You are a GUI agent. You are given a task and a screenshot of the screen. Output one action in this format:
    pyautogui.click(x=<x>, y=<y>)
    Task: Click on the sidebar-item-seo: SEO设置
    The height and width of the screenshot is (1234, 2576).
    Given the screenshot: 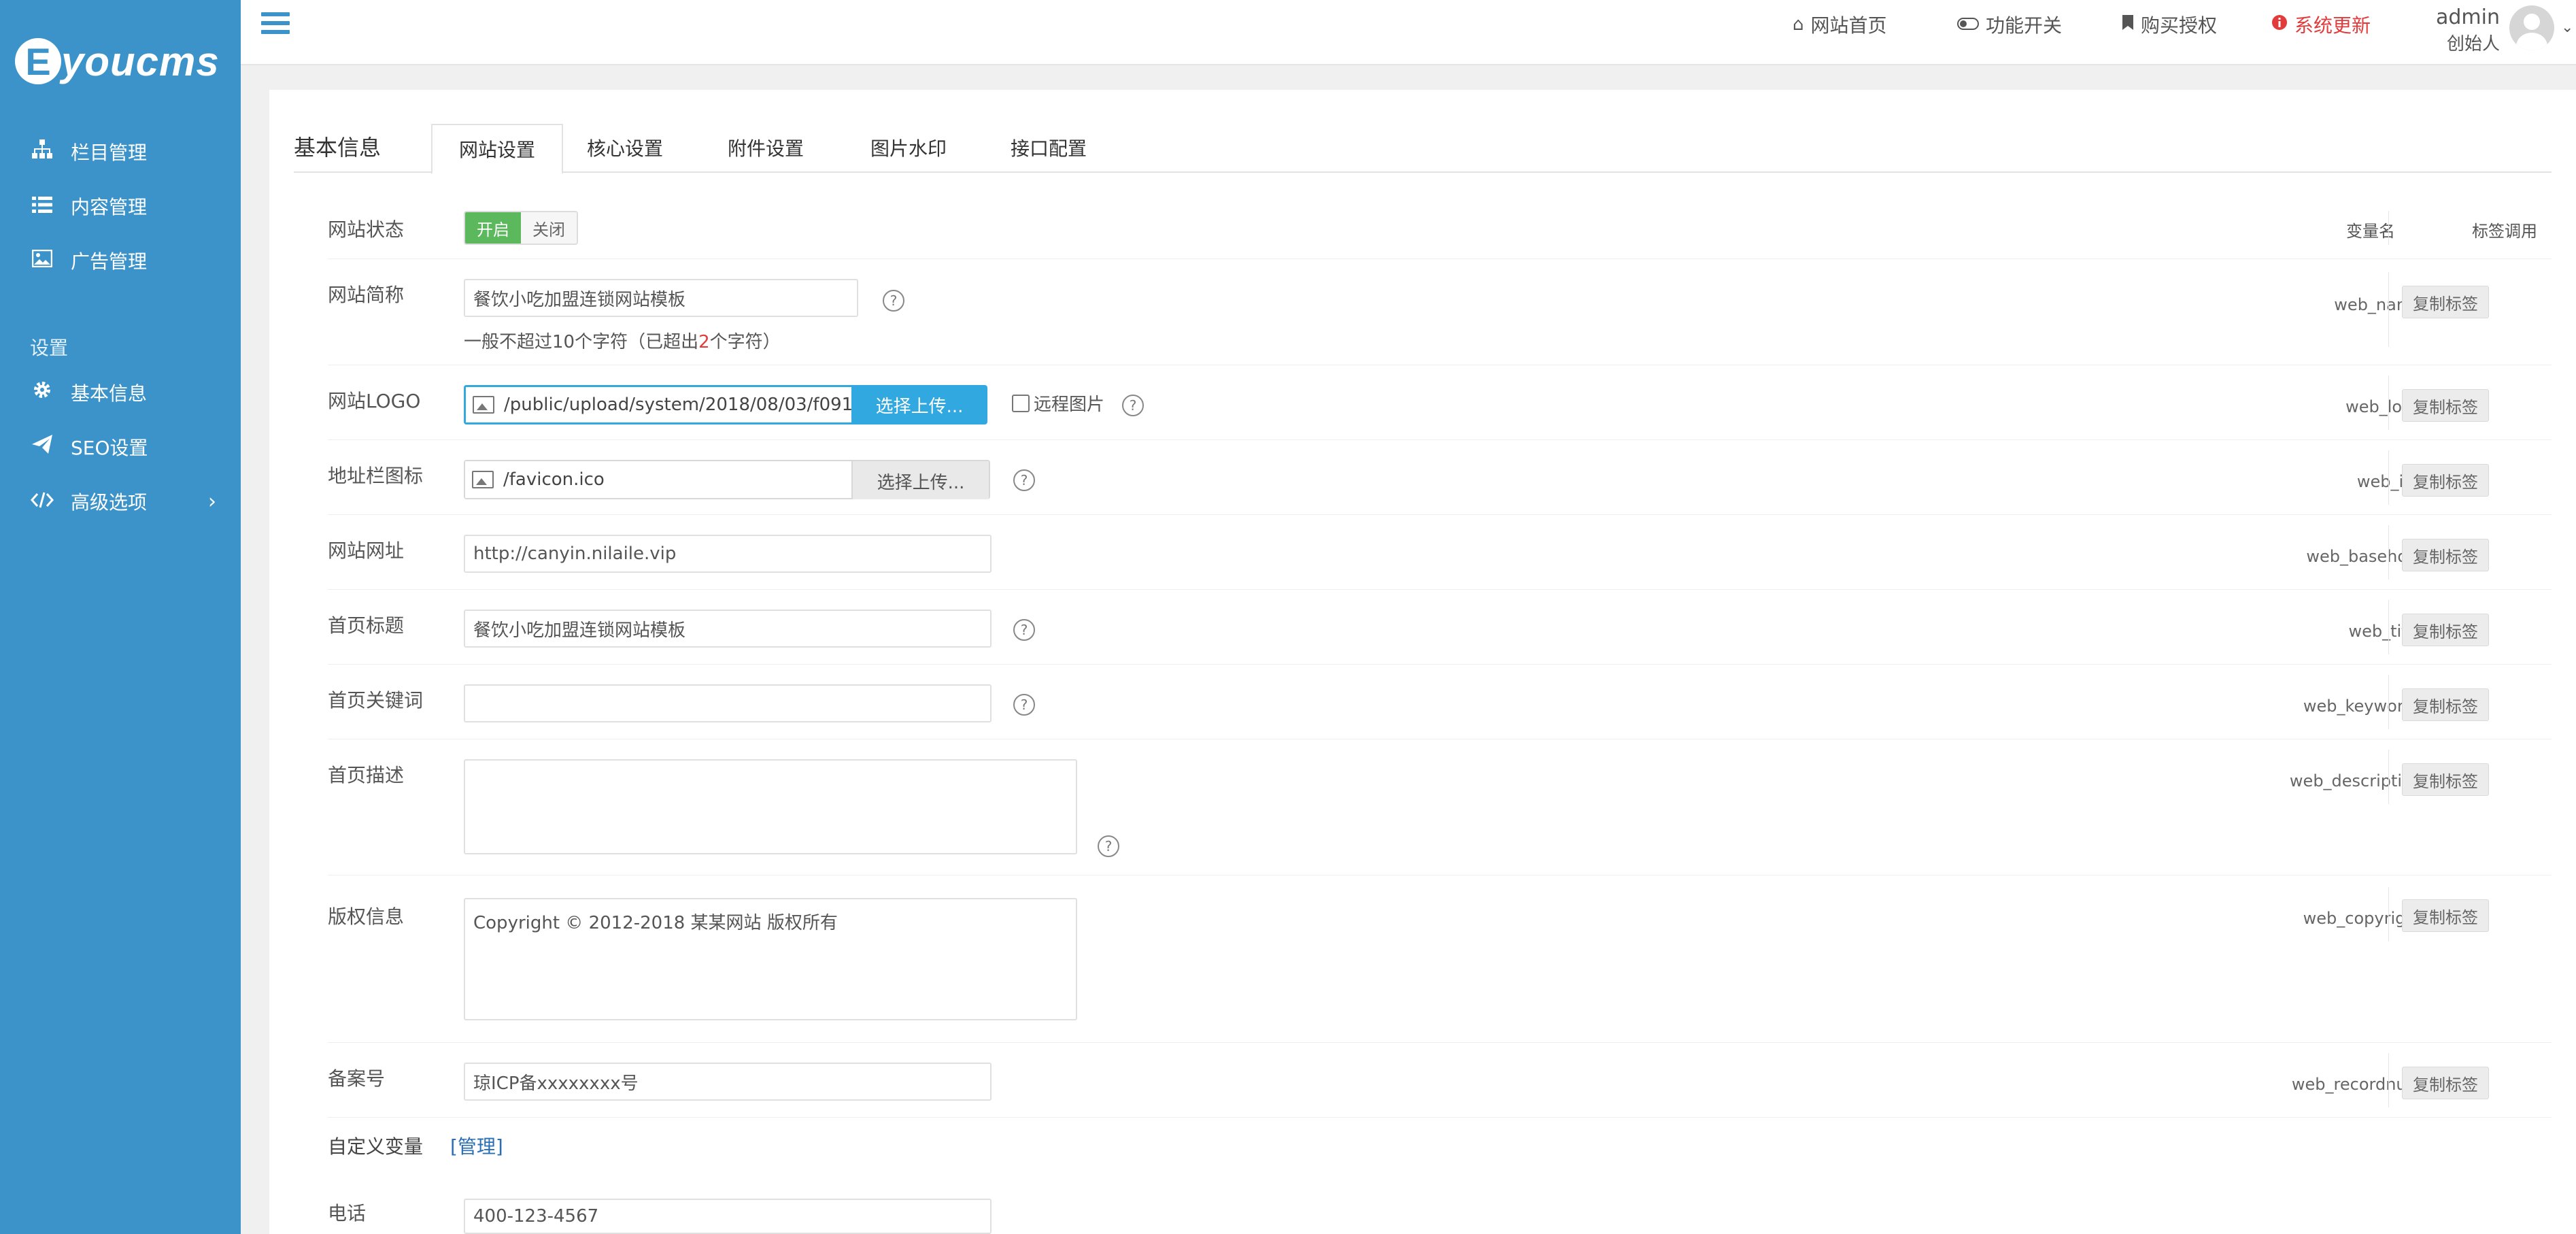 What is the action you would take?
    pyautogui.click(x=120, y=447)
    